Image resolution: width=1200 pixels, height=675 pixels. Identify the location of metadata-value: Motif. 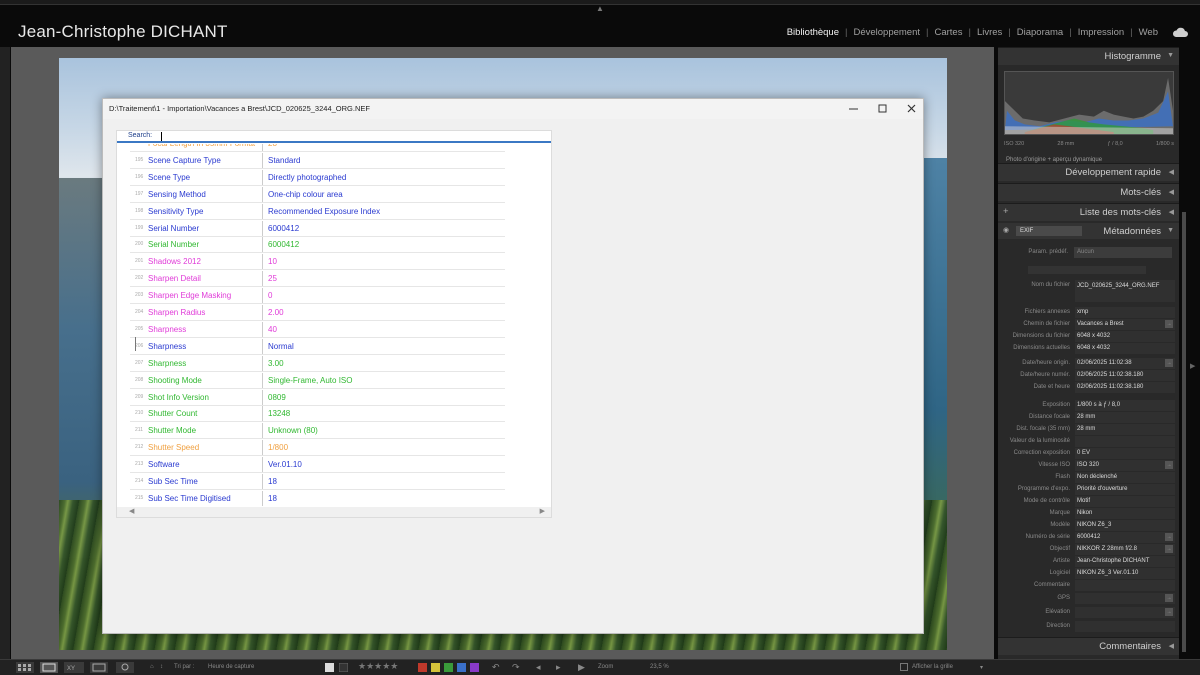
(1125, 501).